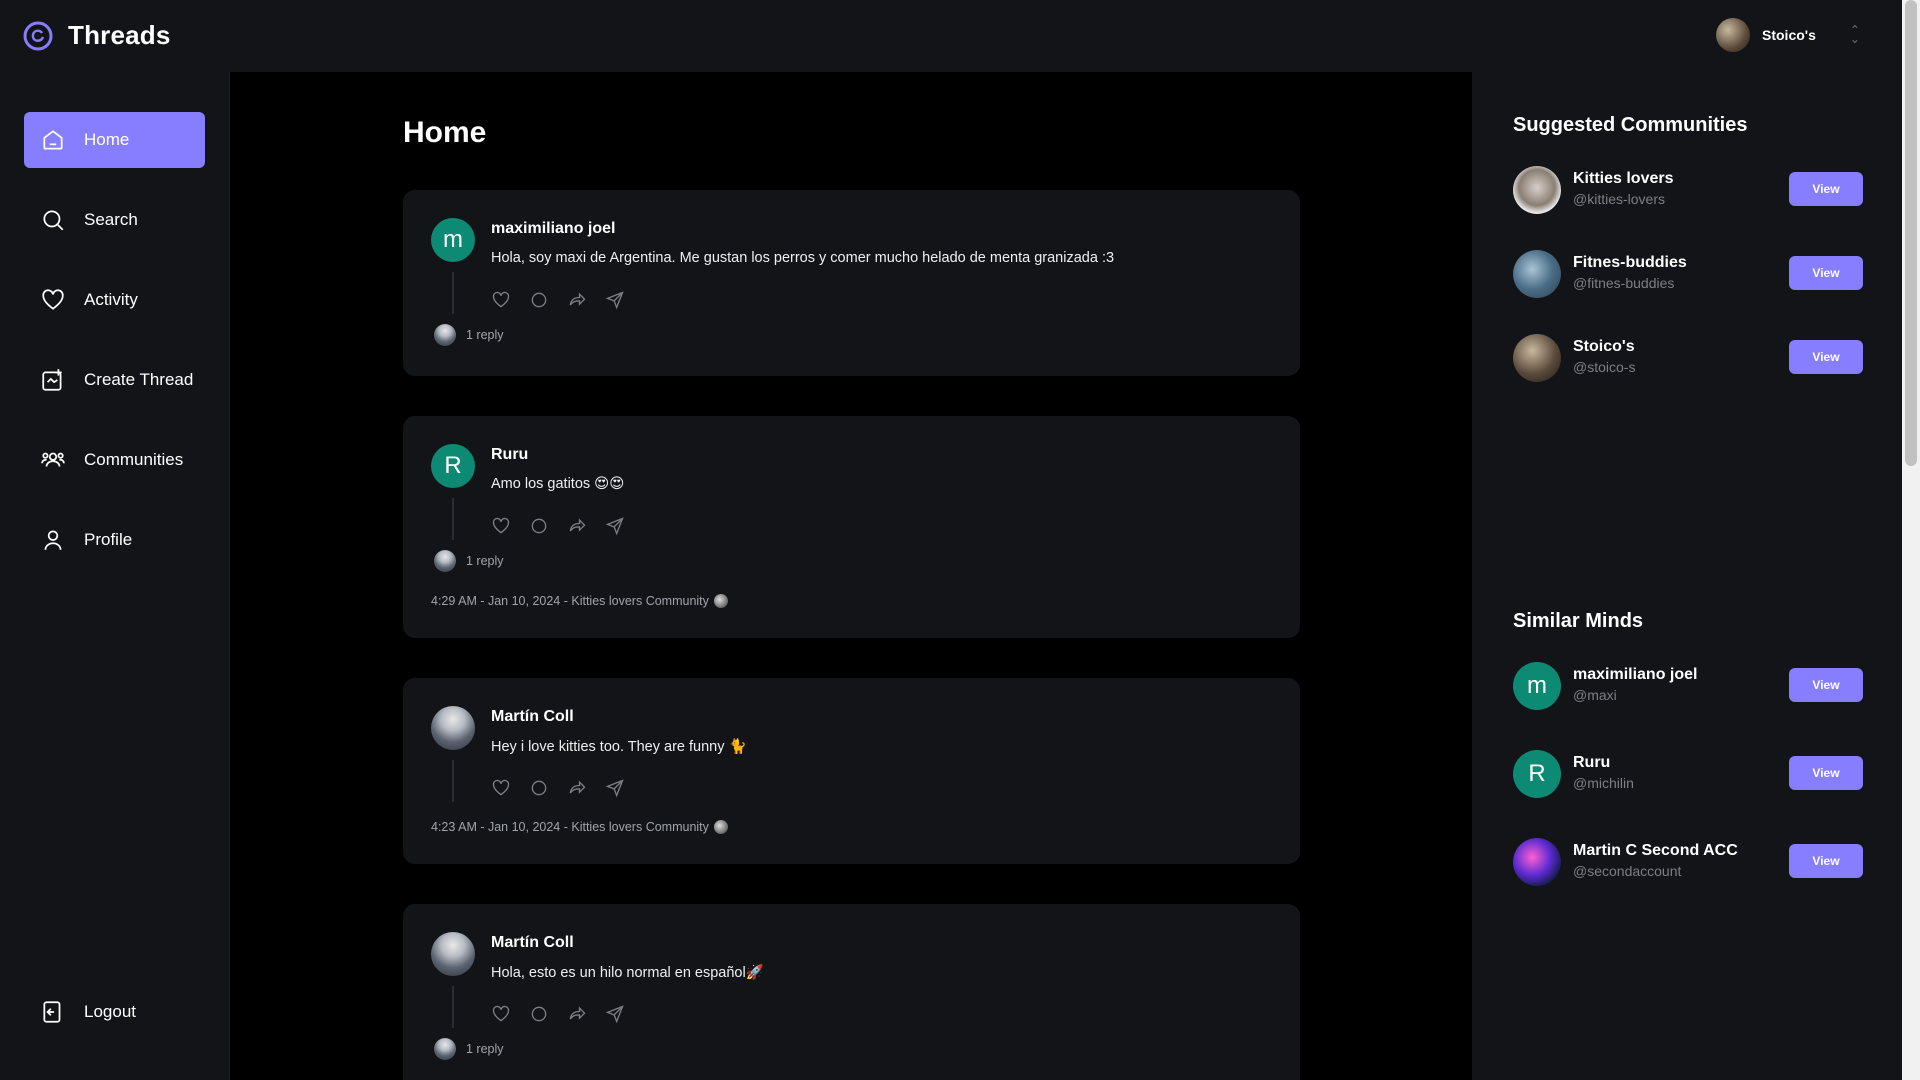 The width and height of the screenshot is (1920, 1080). What do you see at coordinates (453, 240) in the screenshot?
I see `avatar: m` at bounding box center [453, 240].